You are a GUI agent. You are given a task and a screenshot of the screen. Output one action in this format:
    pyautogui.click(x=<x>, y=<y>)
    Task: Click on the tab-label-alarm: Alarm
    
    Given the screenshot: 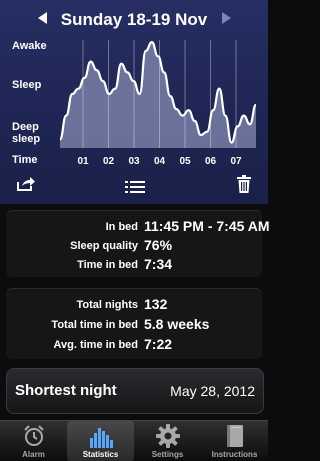 What is the action you would take?
    pyautogui.click(x=33, y=454)
    